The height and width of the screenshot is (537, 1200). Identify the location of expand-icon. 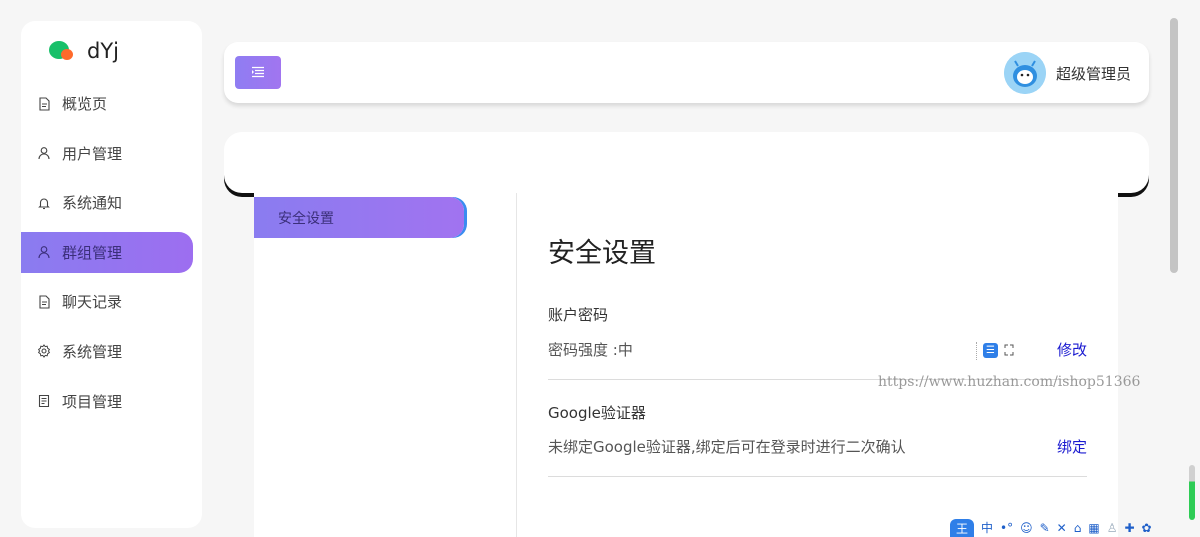
(1009, 350).